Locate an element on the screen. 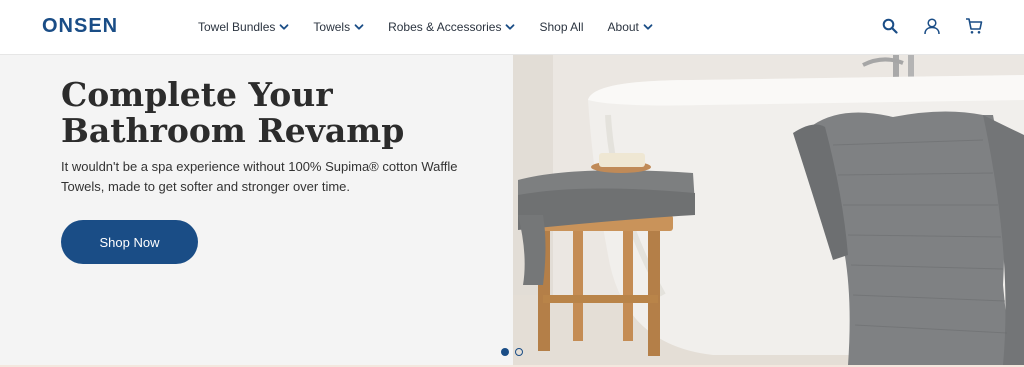  nav-item-towel-bundles: Towel Bundles is located at coordinates (243, 27).